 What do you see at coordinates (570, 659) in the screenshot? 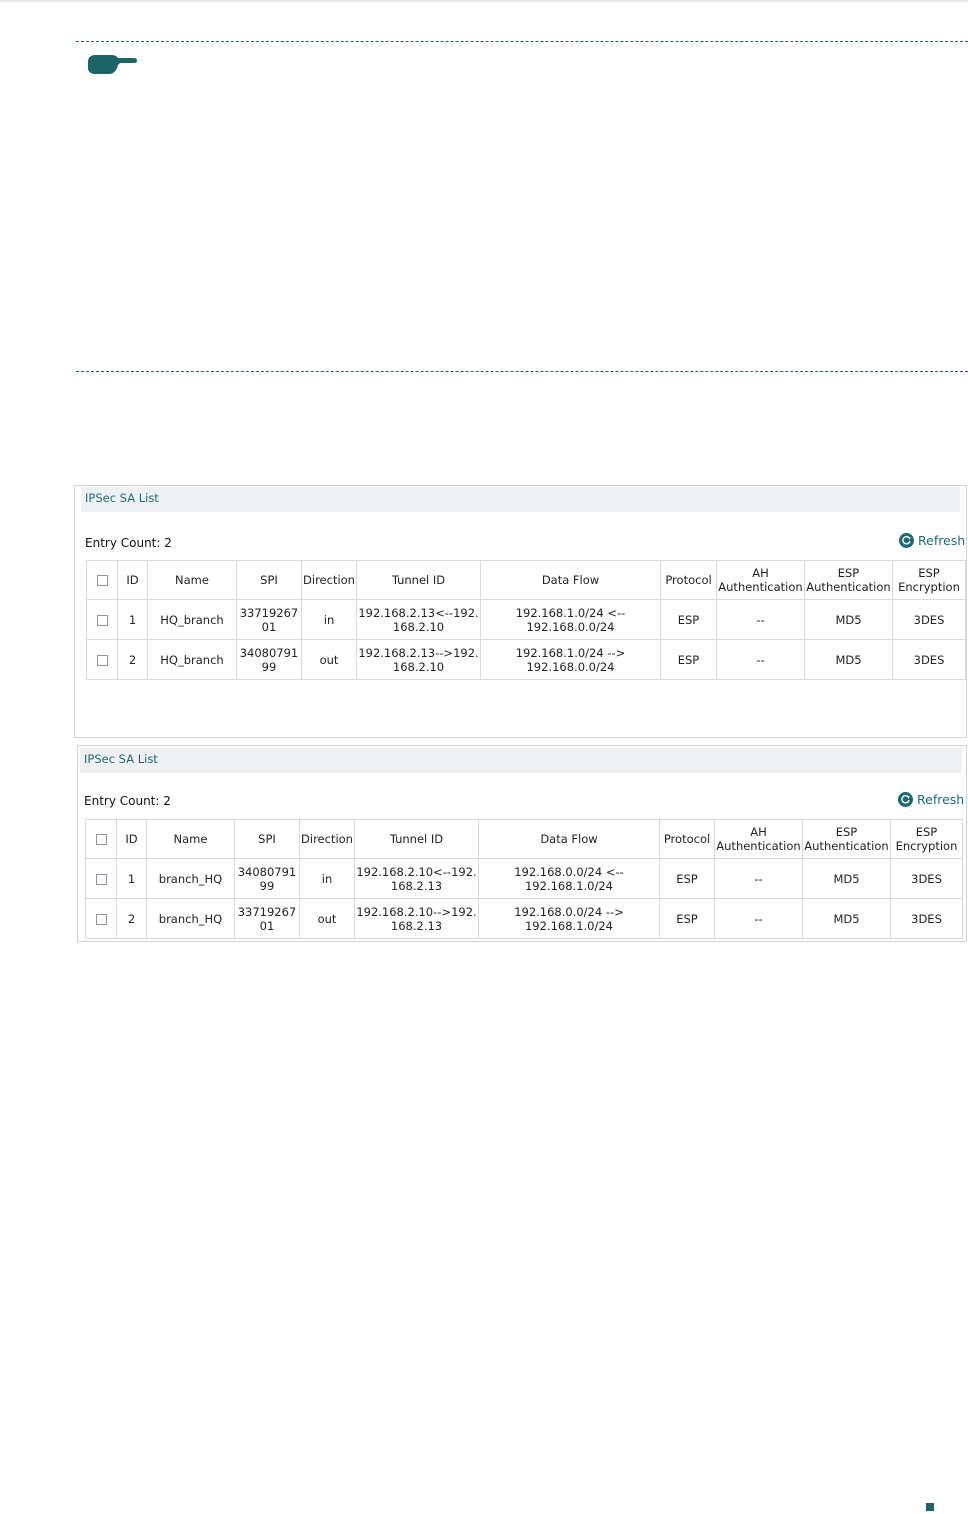
I see `cell-data-flow: 192.168.1.0/24 --> 192.168.0.0/24` at bounding box center [570, 659].